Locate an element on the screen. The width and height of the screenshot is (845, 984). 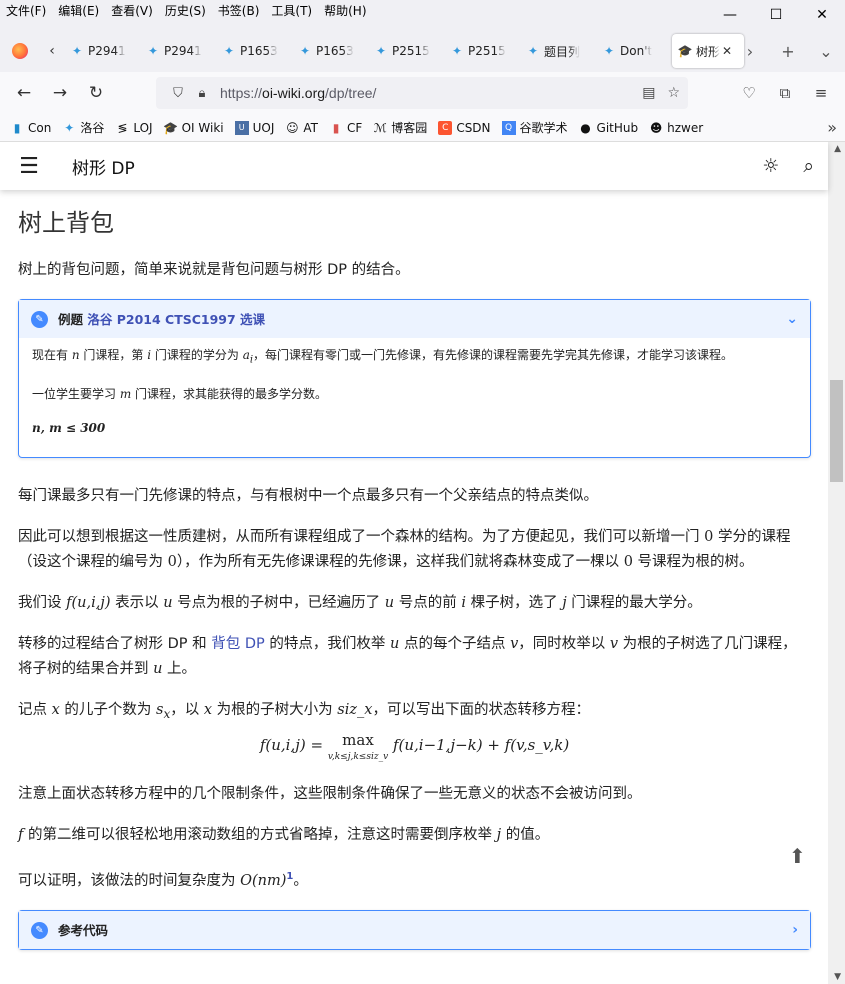
bookmark-item: ≶ LOJ is located at coordinates (133, 128).